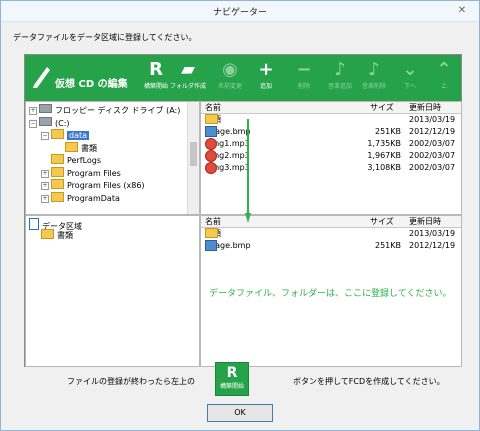  Describe the element at coordinates (331, 108) in the screenshot. I see `file-list-header: 名前 サイズ 更新日時` at that location.